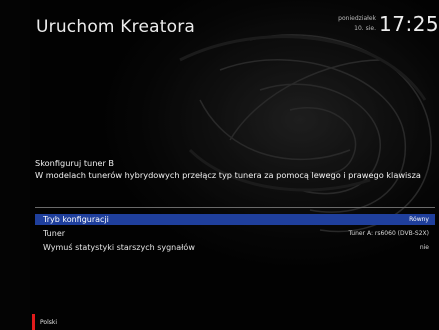  I want to click on date-display: poniedziałek 10. sie., so click(354, 24).